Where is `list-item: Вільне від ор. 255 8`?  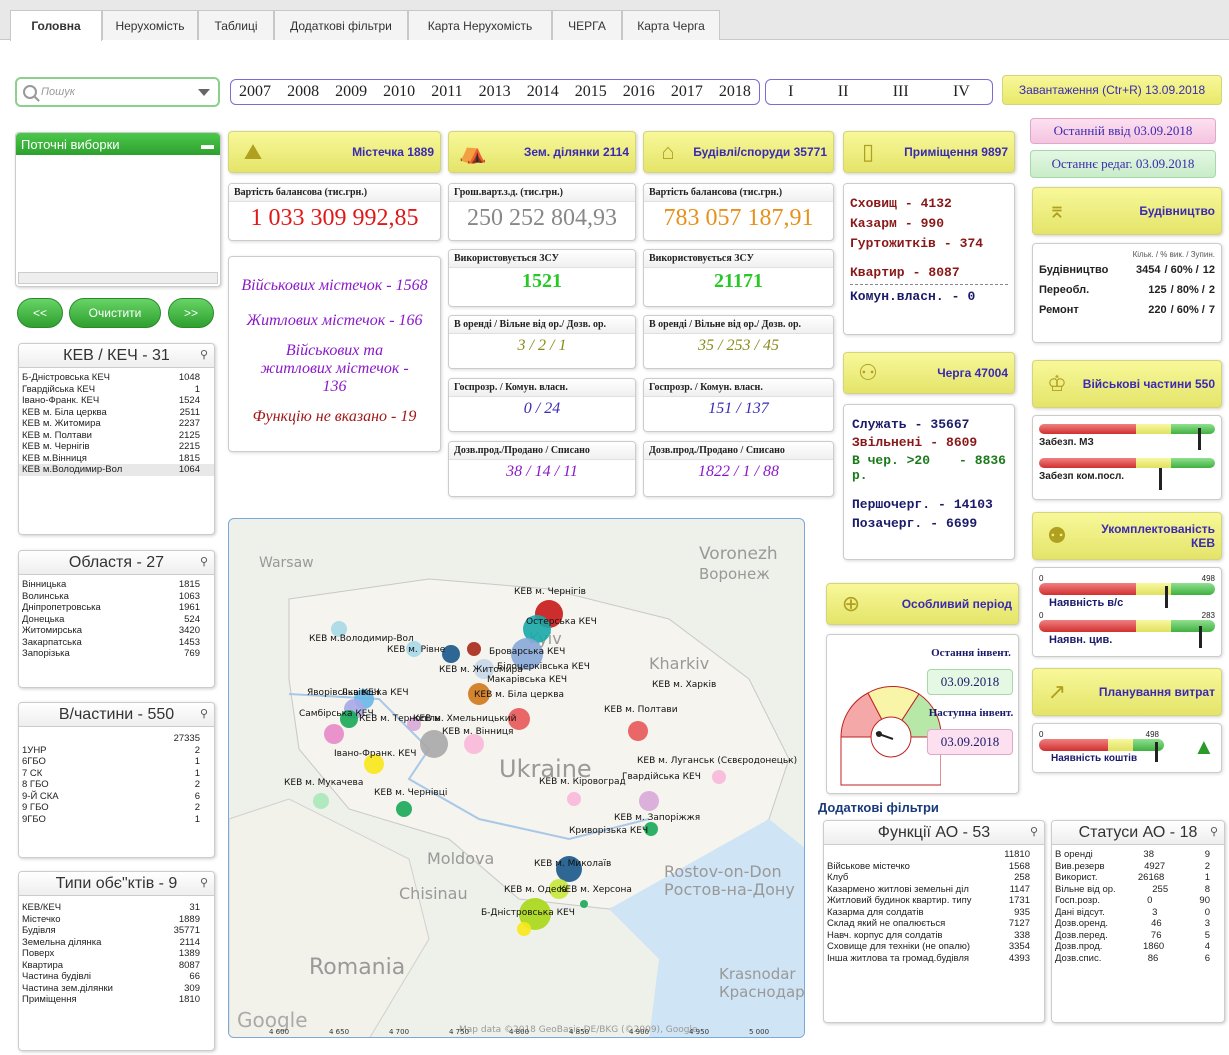 list-item: Вільне від ор. 255 8 is located at coordinates (1138, 890).